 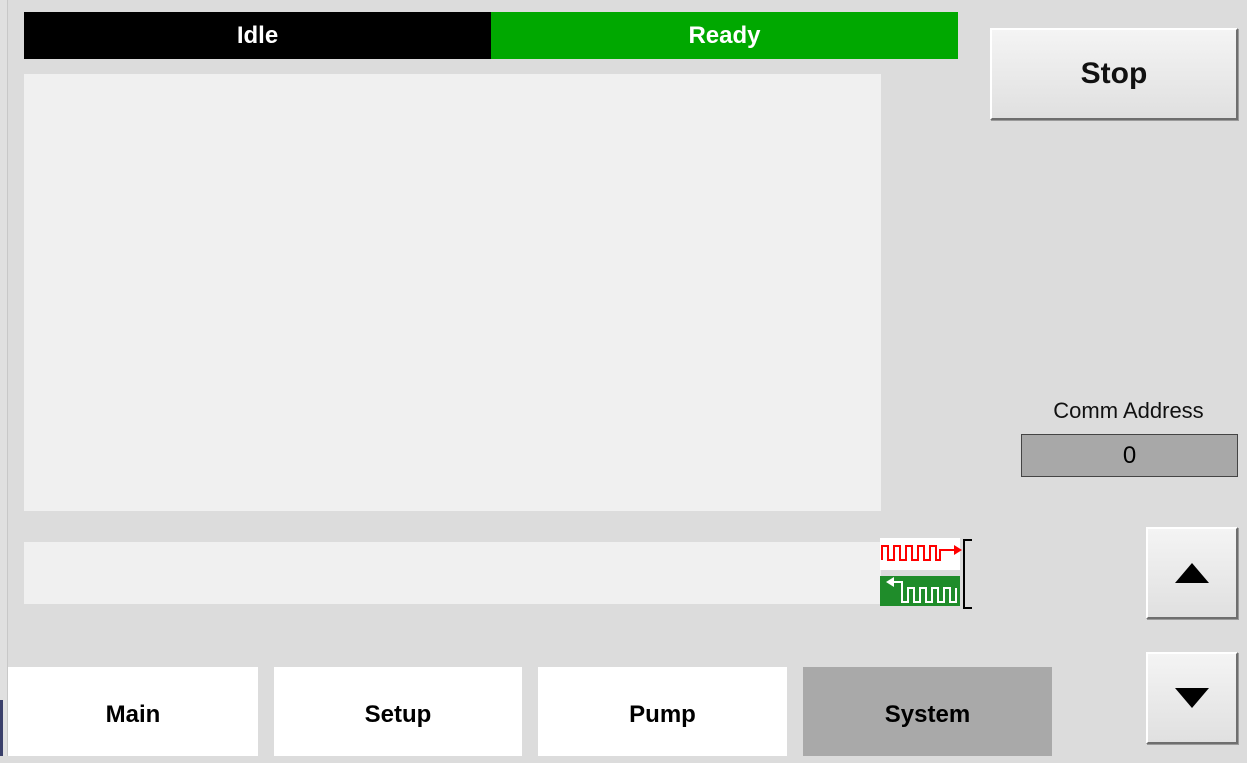 I want to click on comm-address-value: 0, so click(x=1129, y=455).